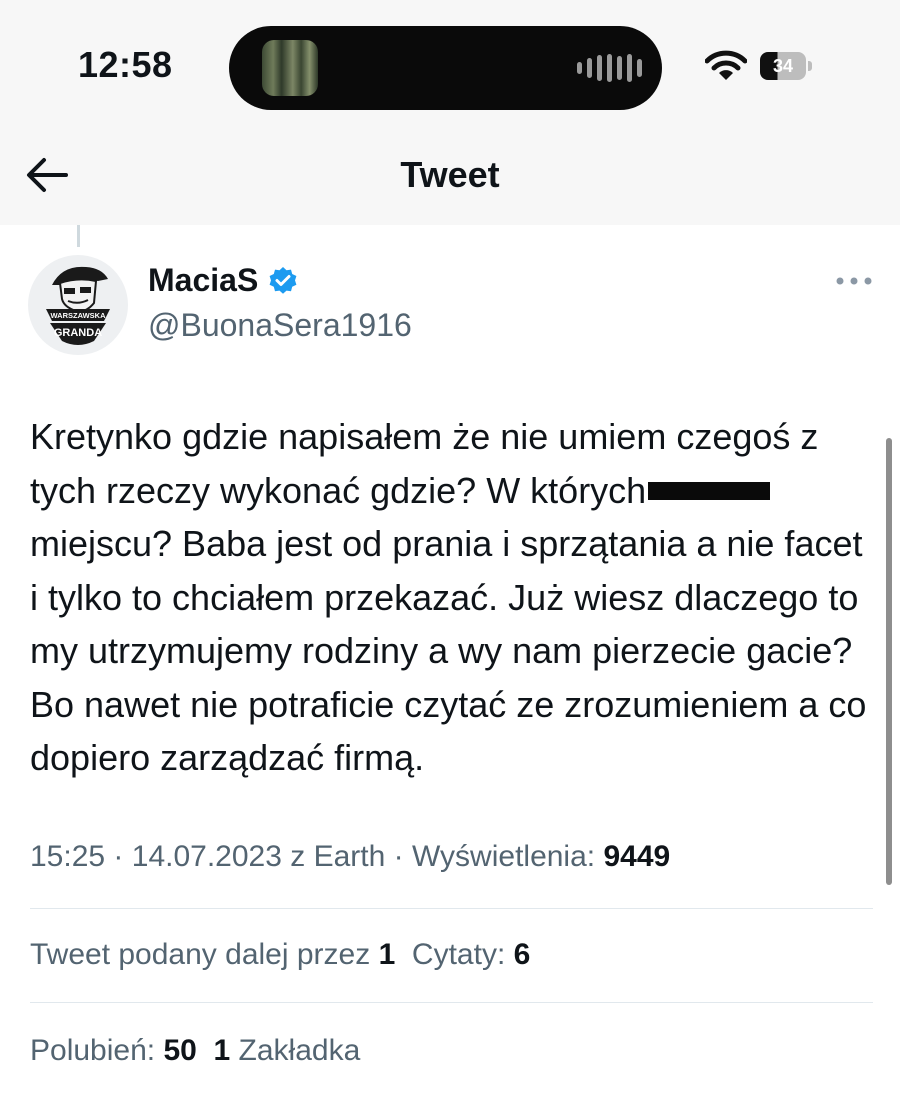 The width and height of the screenshot is (900, 1095). I want to click on avatar-logo-icon: WARSZAWSKA GRANDA, so click(78, 305).